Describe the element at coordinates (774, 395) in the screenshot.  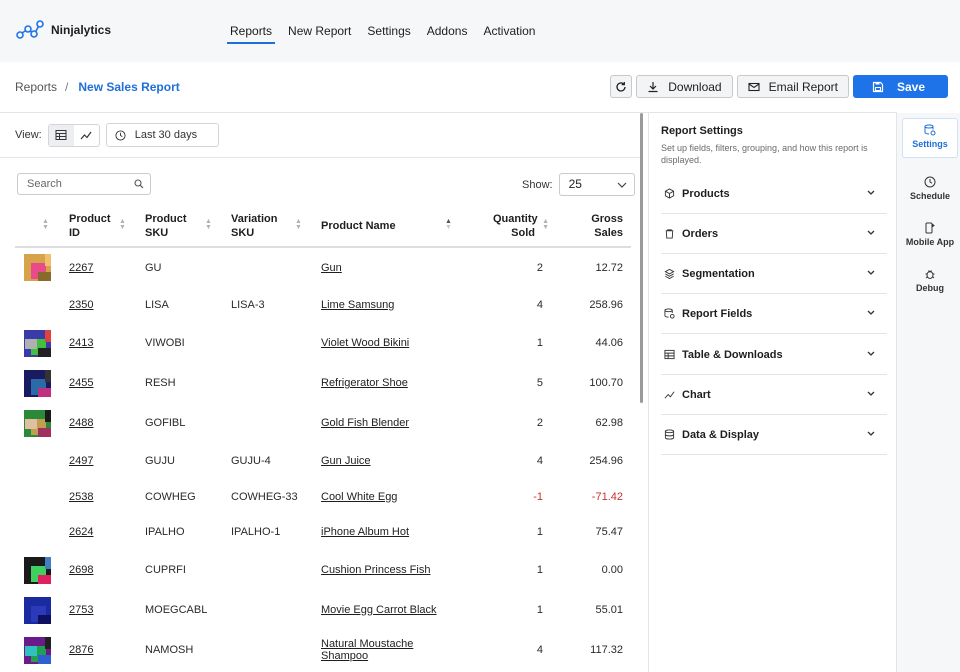
I see `settings-section-chart: Chart` at that location.